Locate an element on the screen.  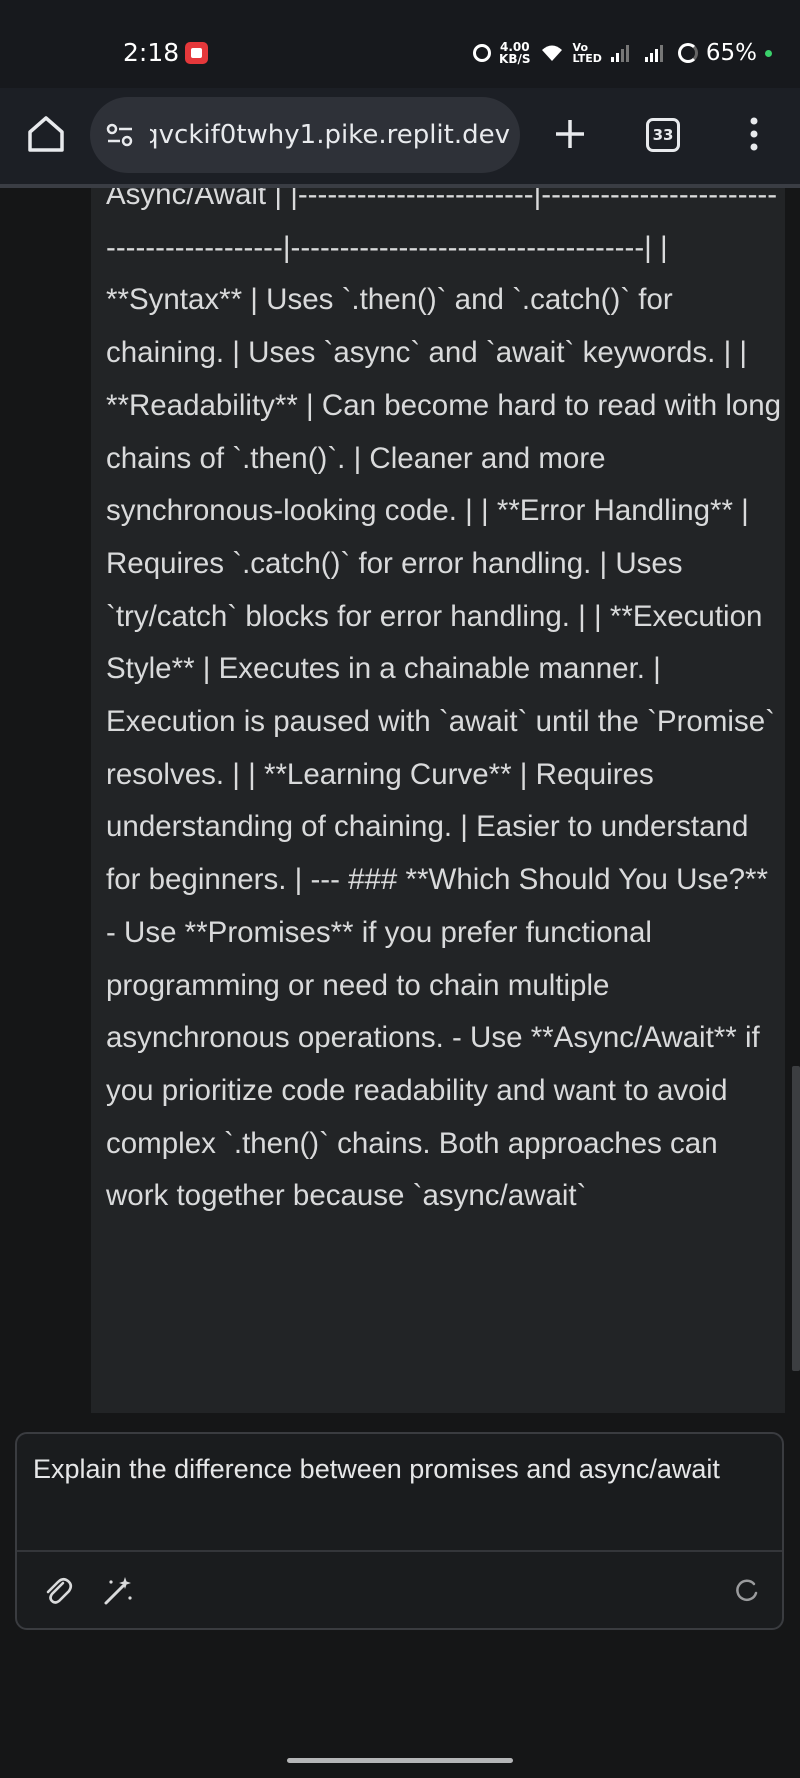
browser-toolbar: 3qvckif0twhy1.pike.replit.dev 33 is located at coordinates (400, 136).